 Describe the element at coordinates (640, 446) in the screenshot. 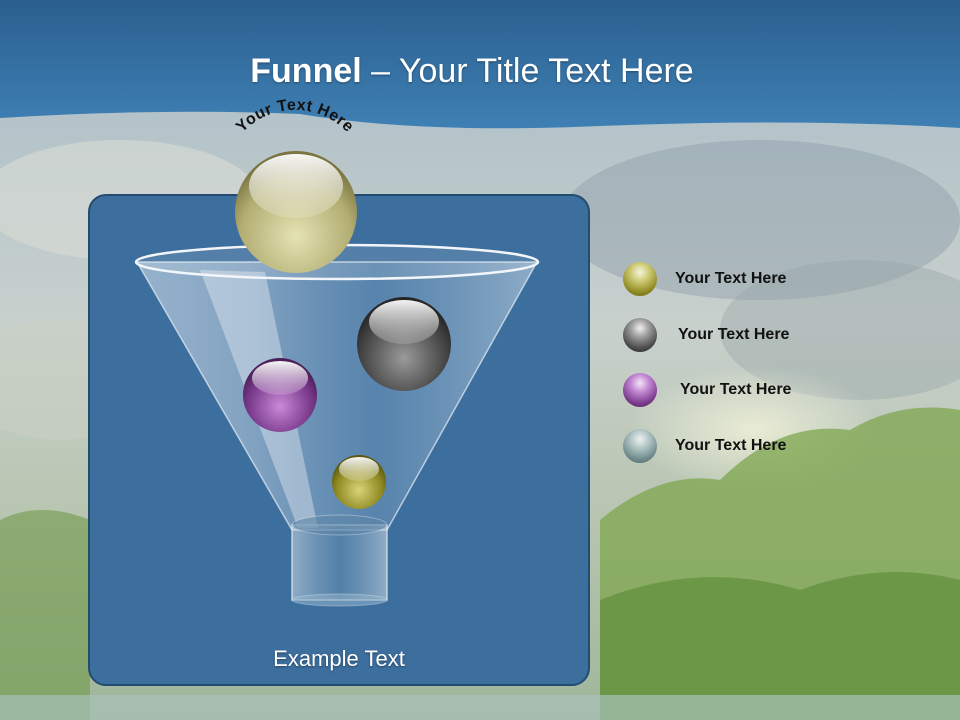

I see `teal-ball-icon` at that location.